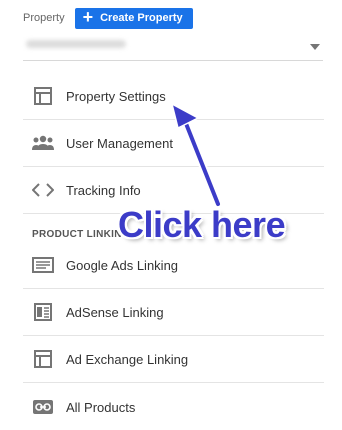 Image resolution: width=342 pixels, height=430 pixels. I want to click on menu-item-label: Ad Exchange Linking, so click(127, 359).